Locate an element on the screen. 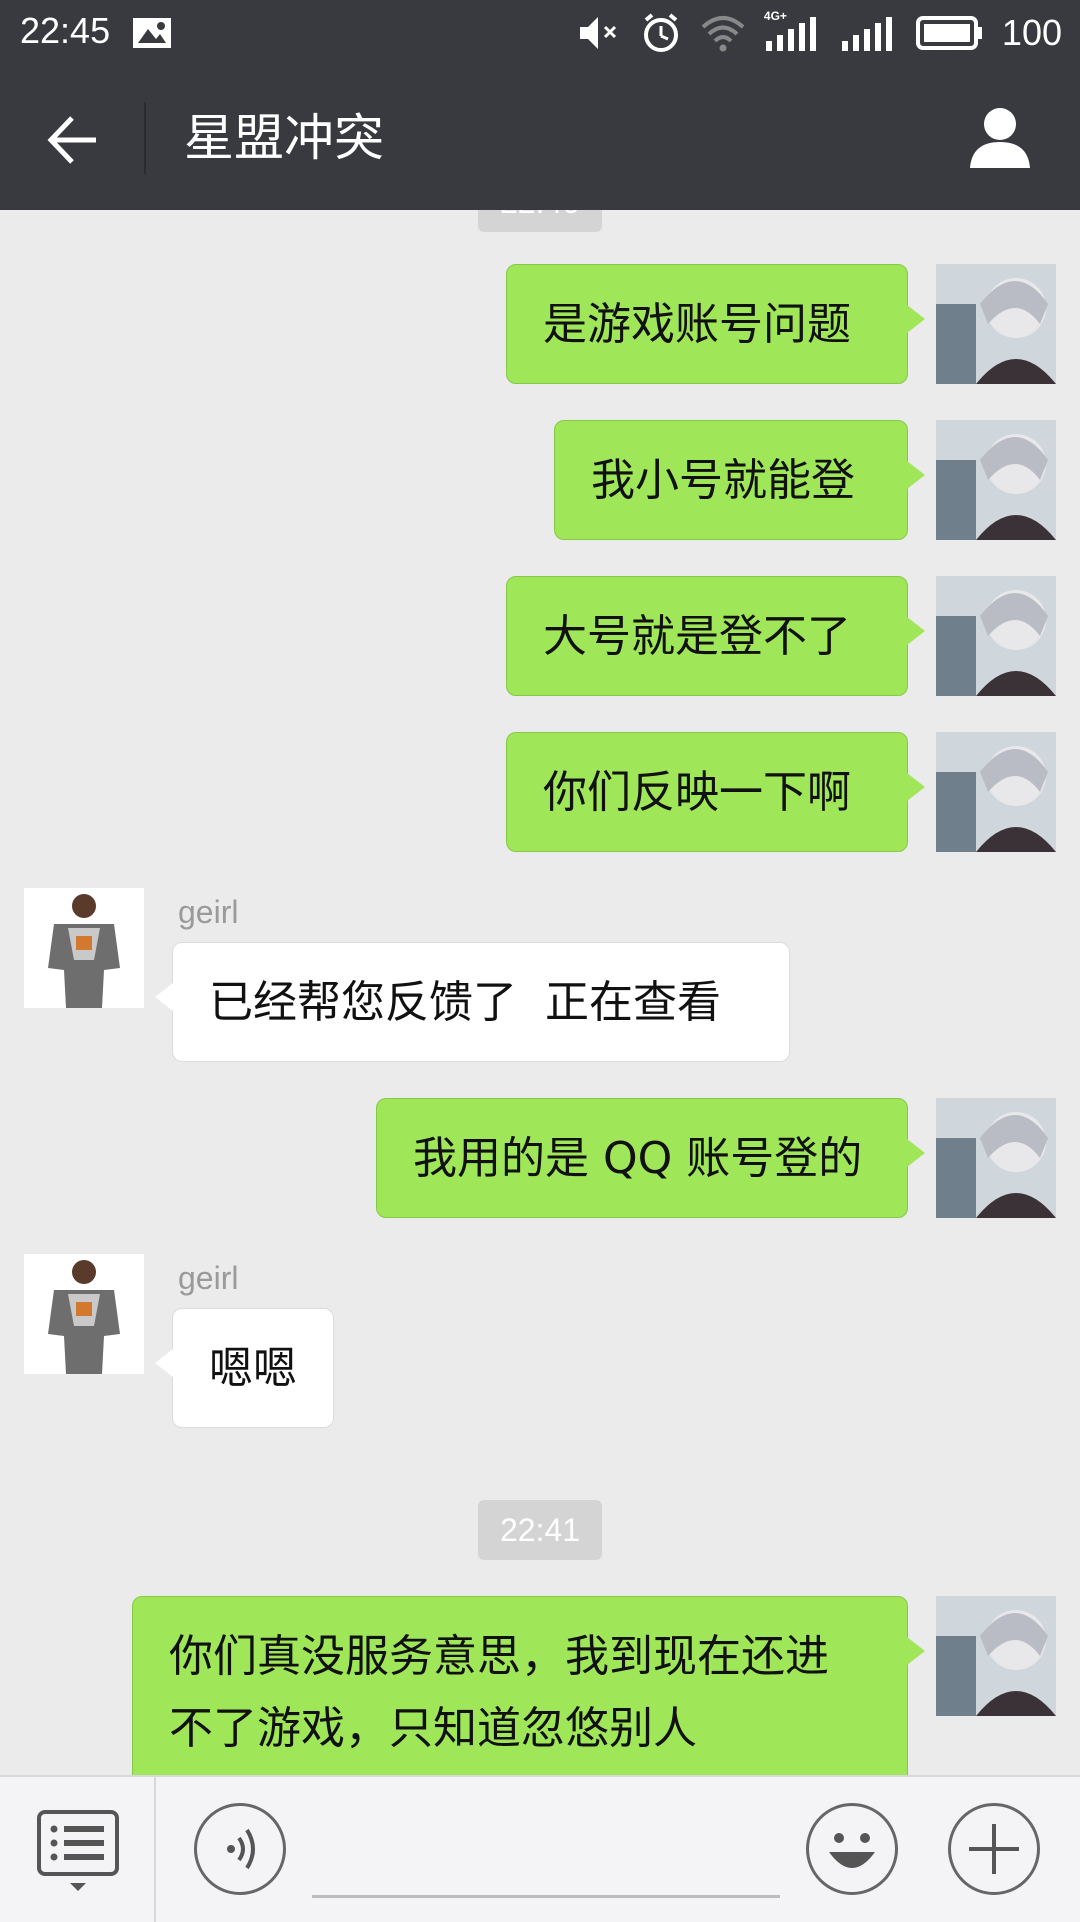 The width and height of the screenshot is (1080, 1922). menu-keyboard-icon is located at coordinates (78, 1852).